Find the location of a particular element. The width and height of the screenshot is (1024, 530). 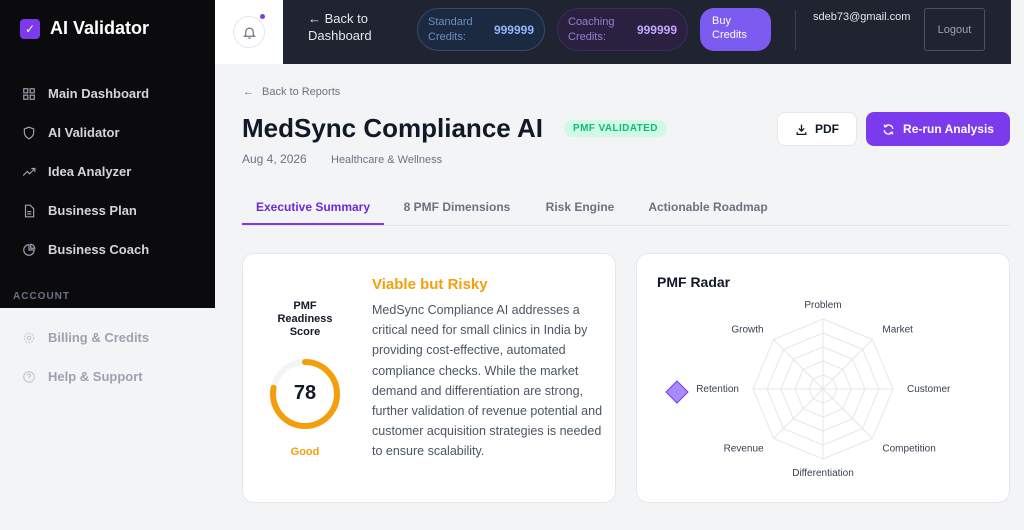

brand: ✓ AI Validator is located at coordinates (84, 28).